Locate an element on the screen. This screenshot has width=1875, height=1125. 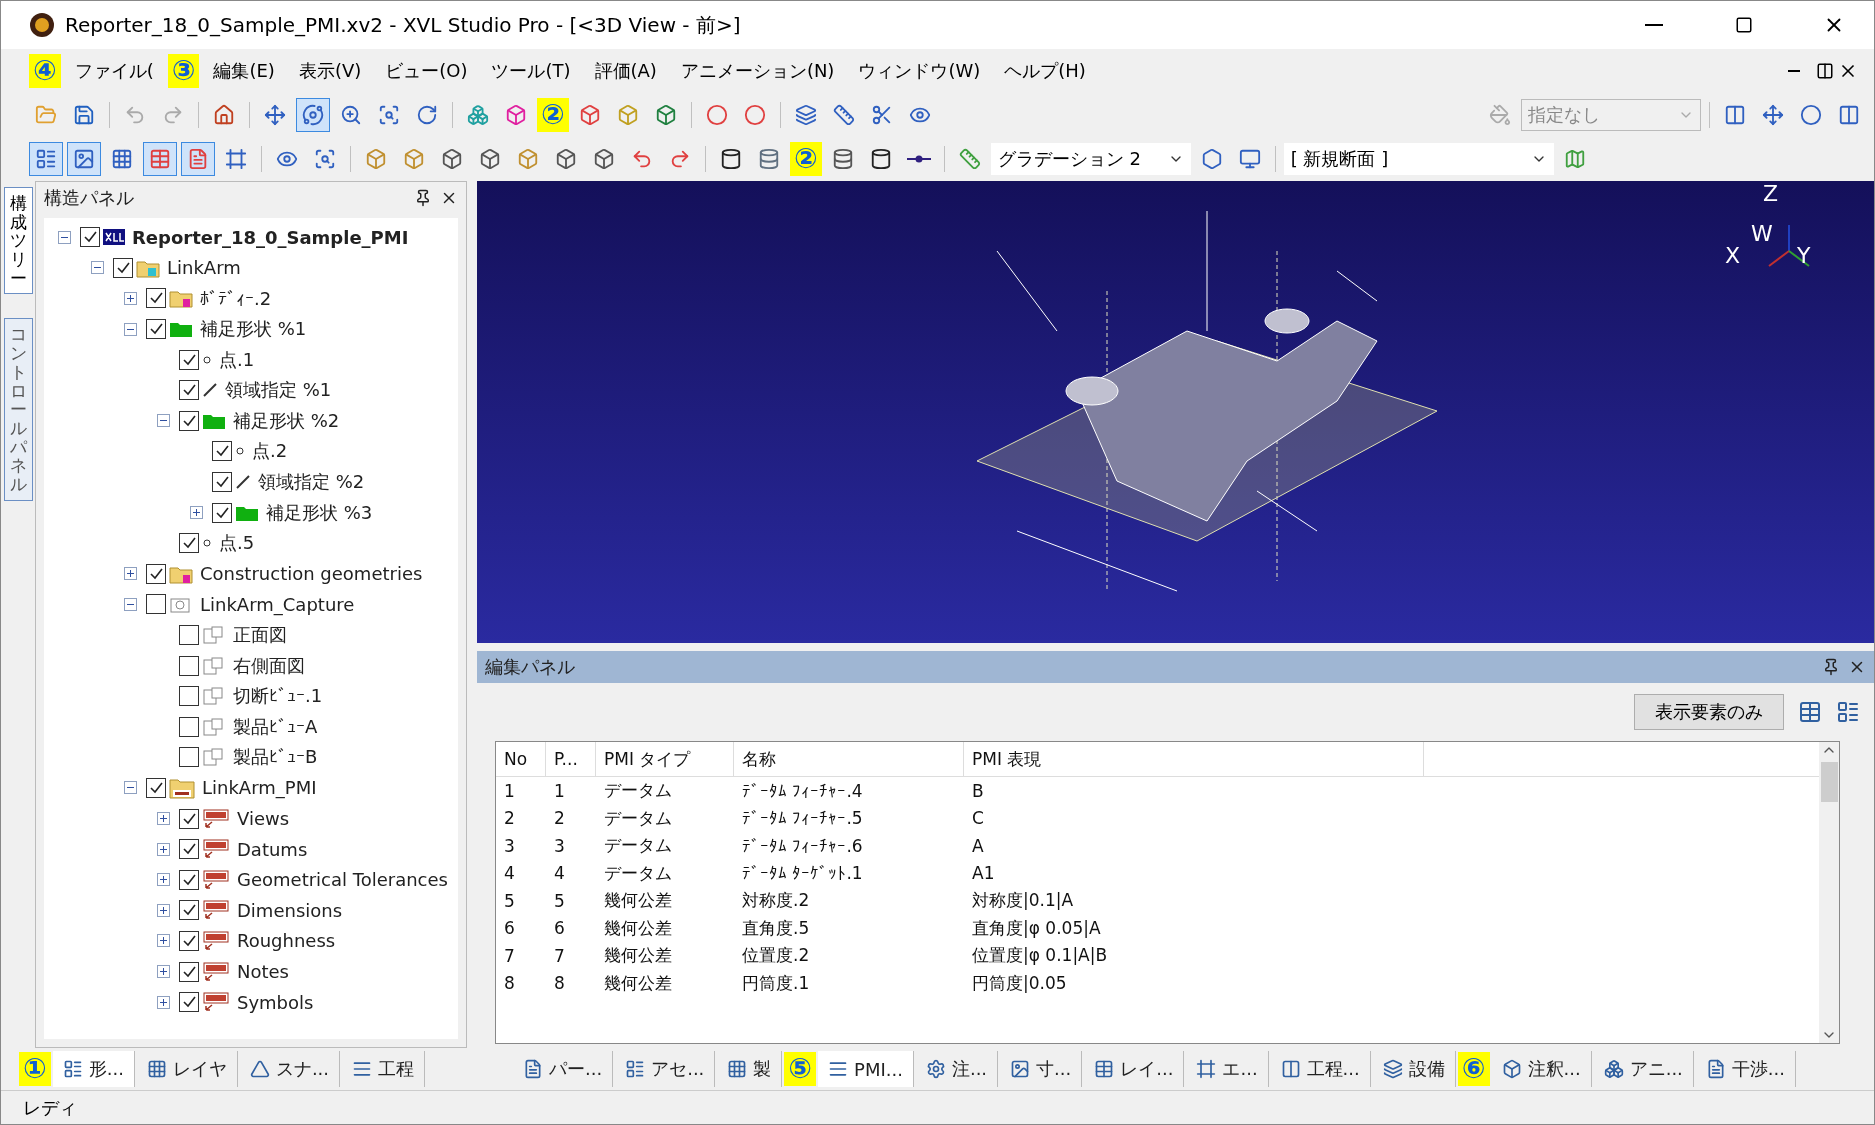
tree-item-label: Symbols is located at coordinates (275, 1002).